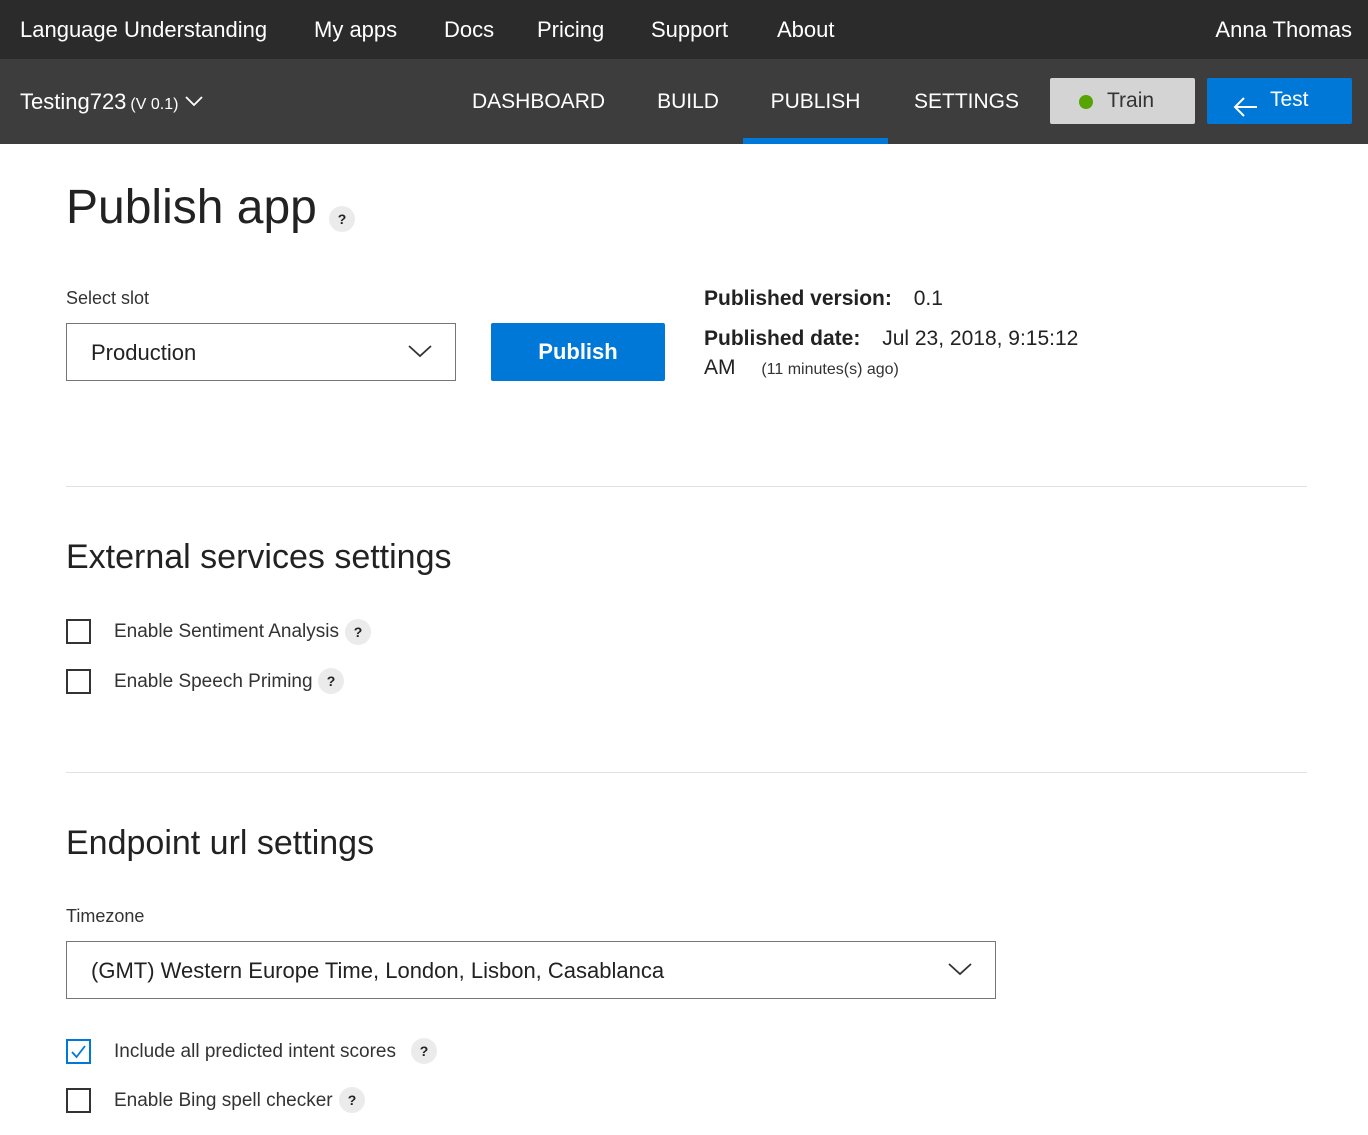 The width and height of the screenshot is (1368, 1135). What do you see at coordinates (830, 369) in the screenshot?
I see `published-ago: (11 minutes(s) ago)` at bounding box center [830, 369].